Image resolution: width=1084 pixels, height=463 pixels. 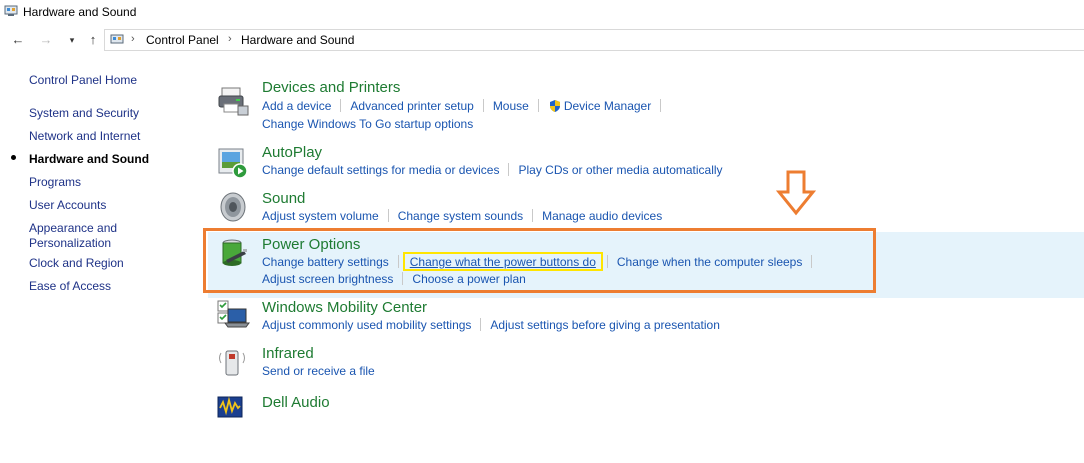 I want to click on change-windows-to-go-startup-options-link: Change Windows To Go startup options, so click(x=367, y=124).